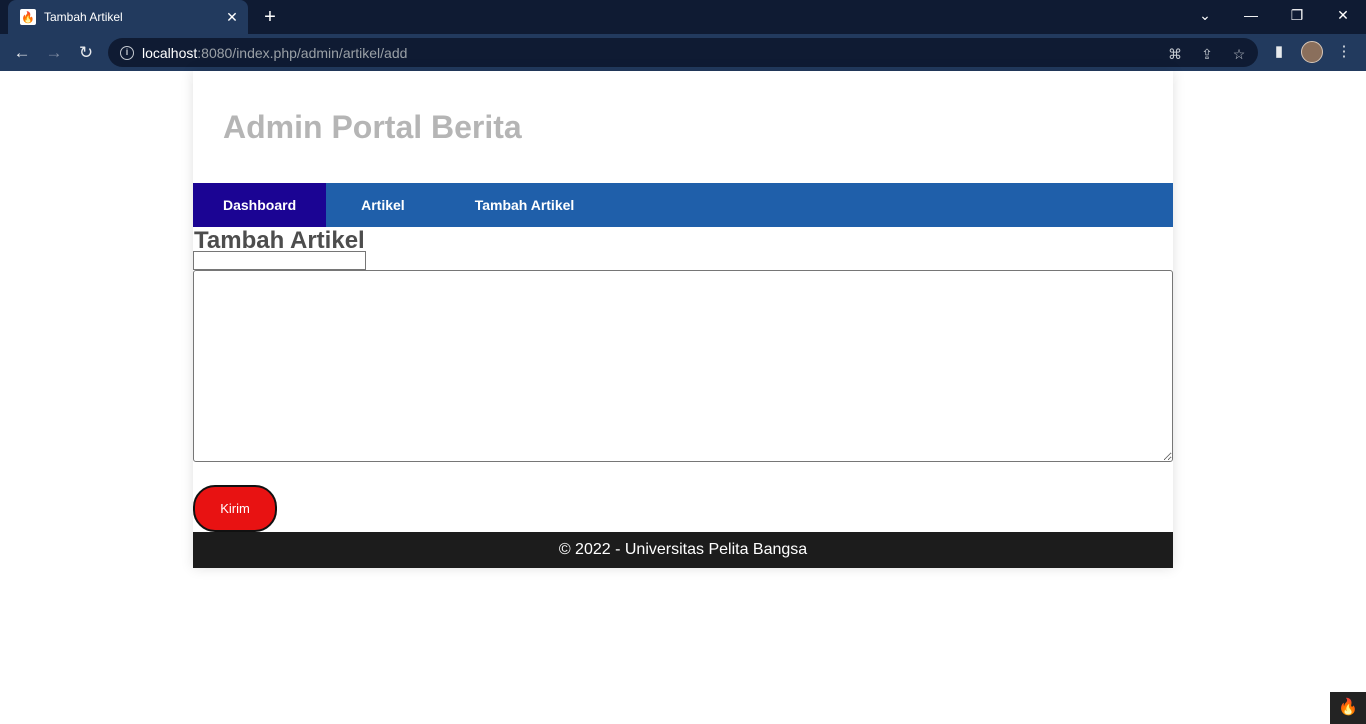 The height and width of the screenshot is (724, 1366). What do you see at coordinates (1343, 15) in the screenshot?
I see `window-close-button: ✕` at bounding box center [1343, 15].